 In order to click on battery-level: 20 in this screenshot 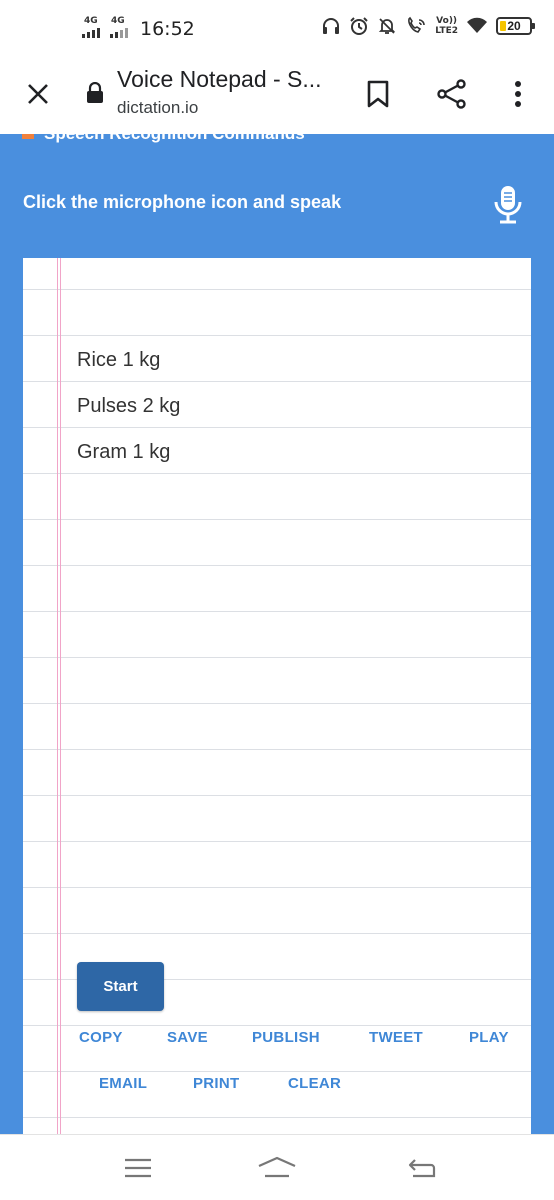, I will do `click(514, 26)`.